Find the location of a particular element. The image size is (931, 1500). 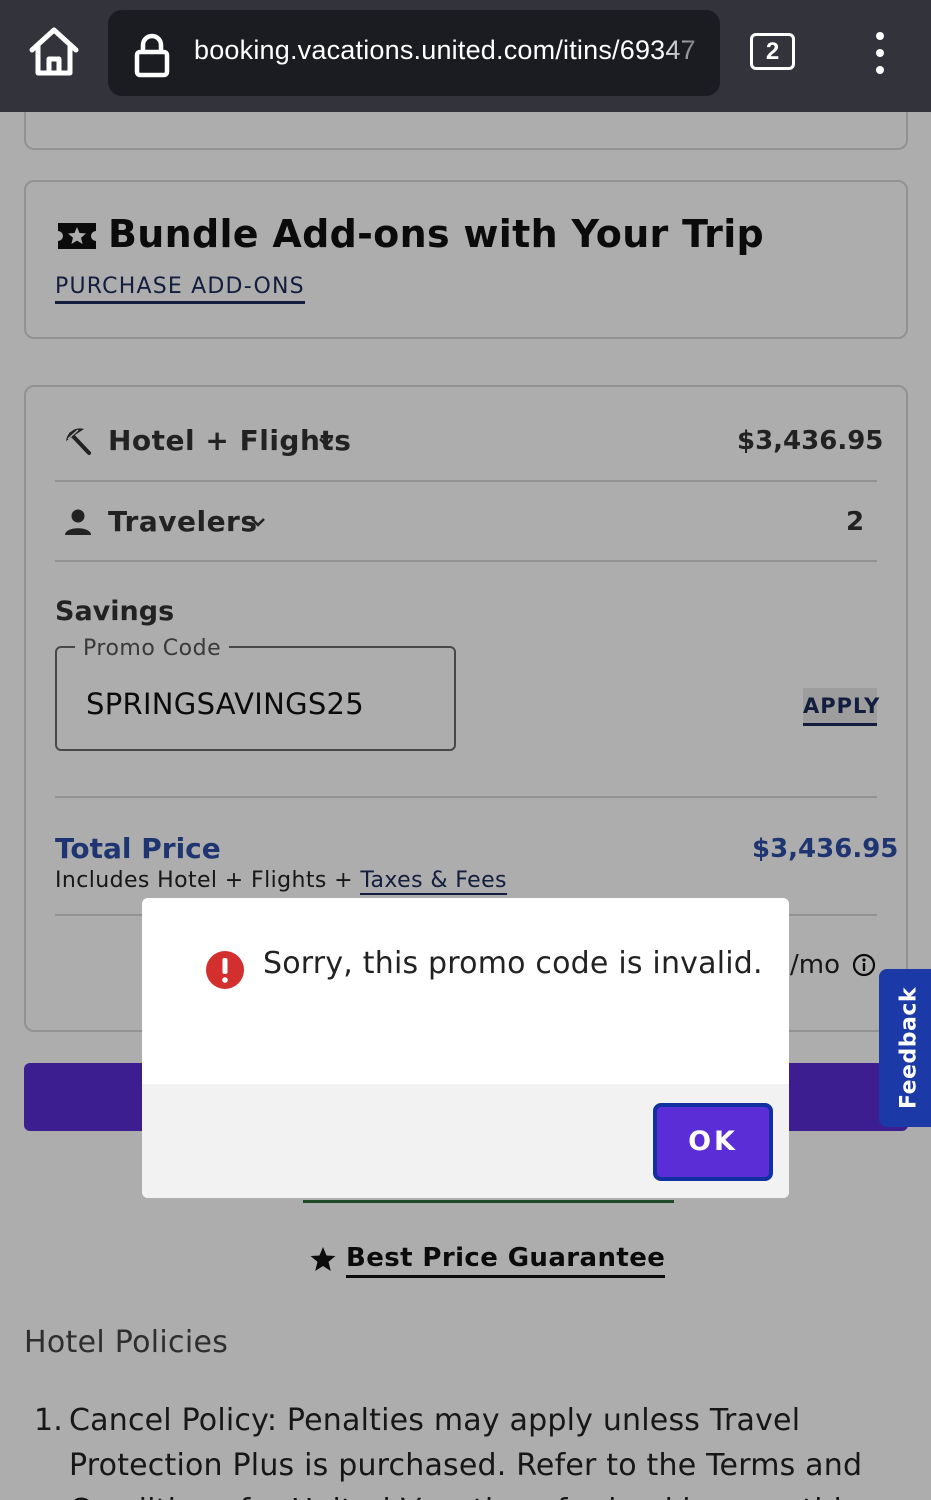

feedback-tab: Feedback is located at coordinates (905, 1048).